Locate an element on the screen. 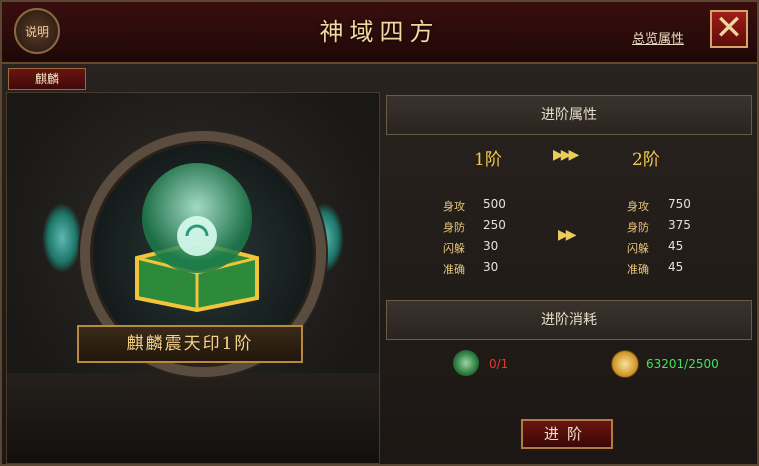  dragon-token-icon is located at coordinates (466, 363).